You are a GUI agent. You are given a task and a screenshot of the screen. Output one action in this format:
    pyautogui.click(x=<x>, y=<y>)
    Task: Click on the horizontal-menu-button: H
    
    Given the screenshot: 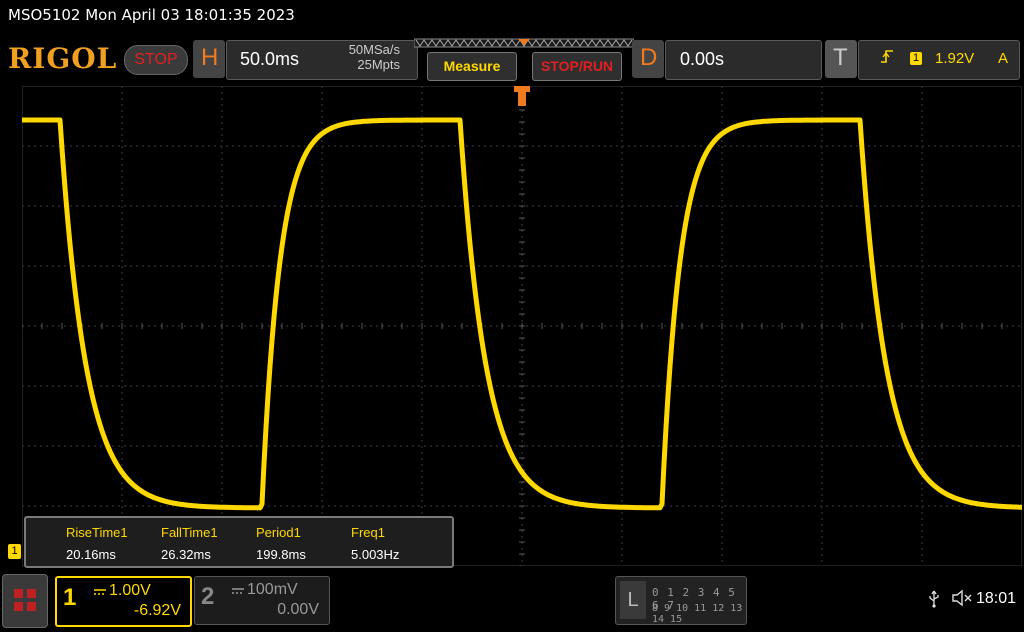 What is the action you would take?
    pyautogui.click(x=209, y=59)
    